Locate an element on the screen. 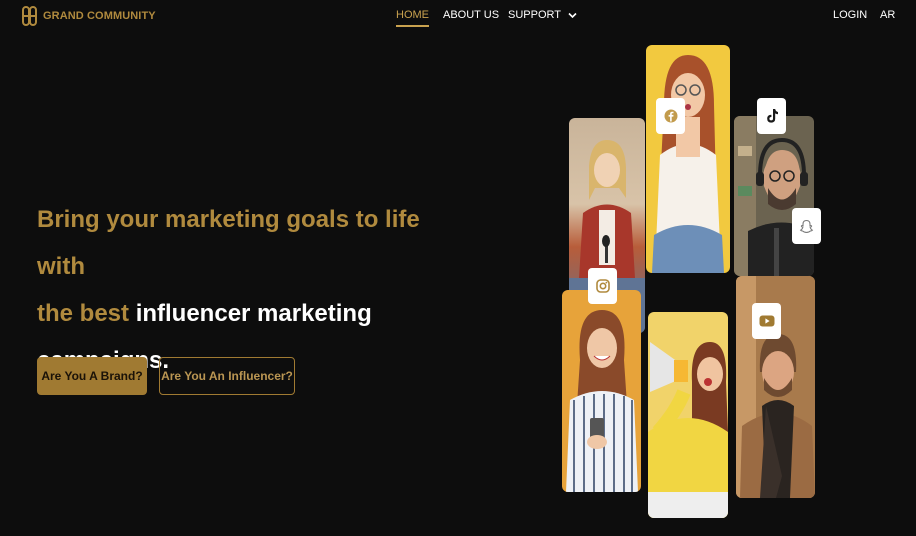 This screenshot has height=536, width=916. snapchat-icon is located at coordinates (806, 226).